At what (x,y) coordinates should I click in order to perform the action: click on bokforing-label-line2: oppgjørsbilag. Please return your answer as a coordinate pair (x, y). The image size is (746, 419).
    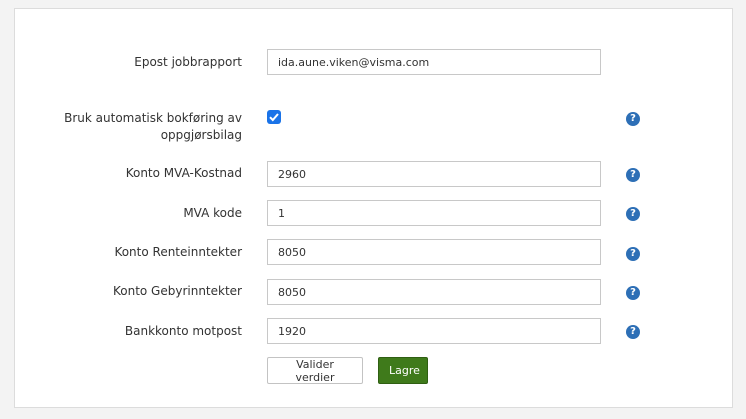
    Looking at the image, I should click on (201, 135).